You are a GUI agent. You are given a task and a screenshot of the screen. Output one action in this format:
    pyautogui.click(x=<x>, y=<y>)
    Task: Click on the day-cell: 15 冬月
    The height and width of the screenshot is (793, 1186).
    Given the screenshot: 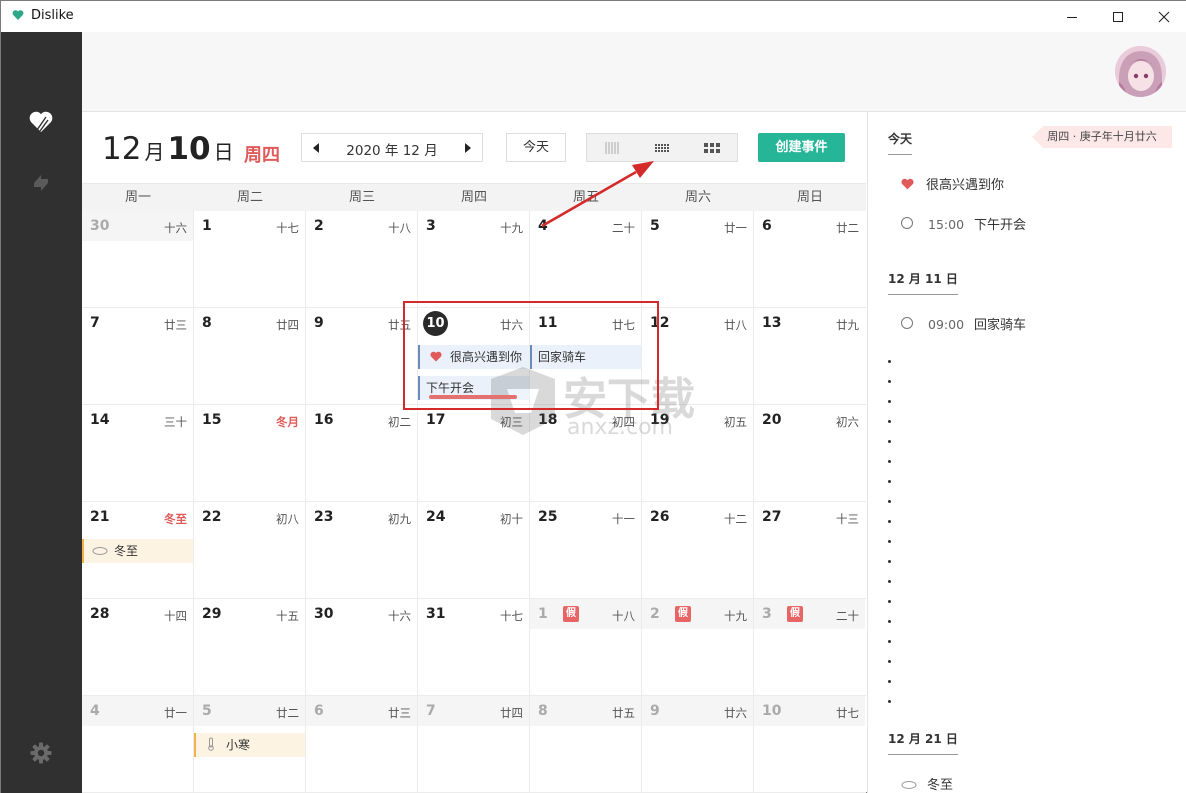 What is the action you would take?
    pyautogui.click(x=250, y=453)
    